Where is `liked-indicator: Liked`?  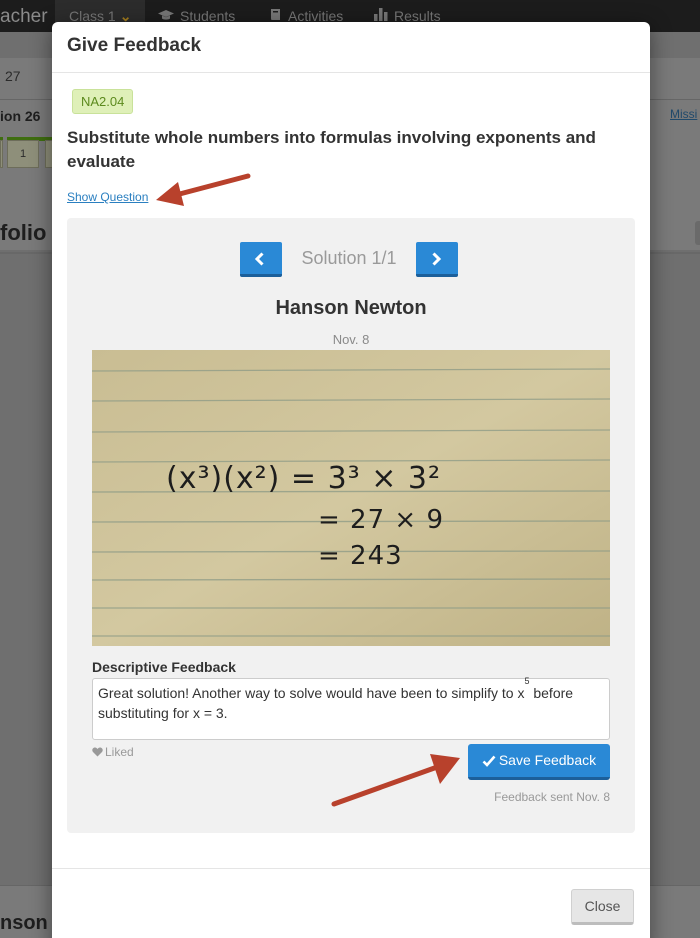
liked-indicator: Liked is located at coordinates (113, 752).